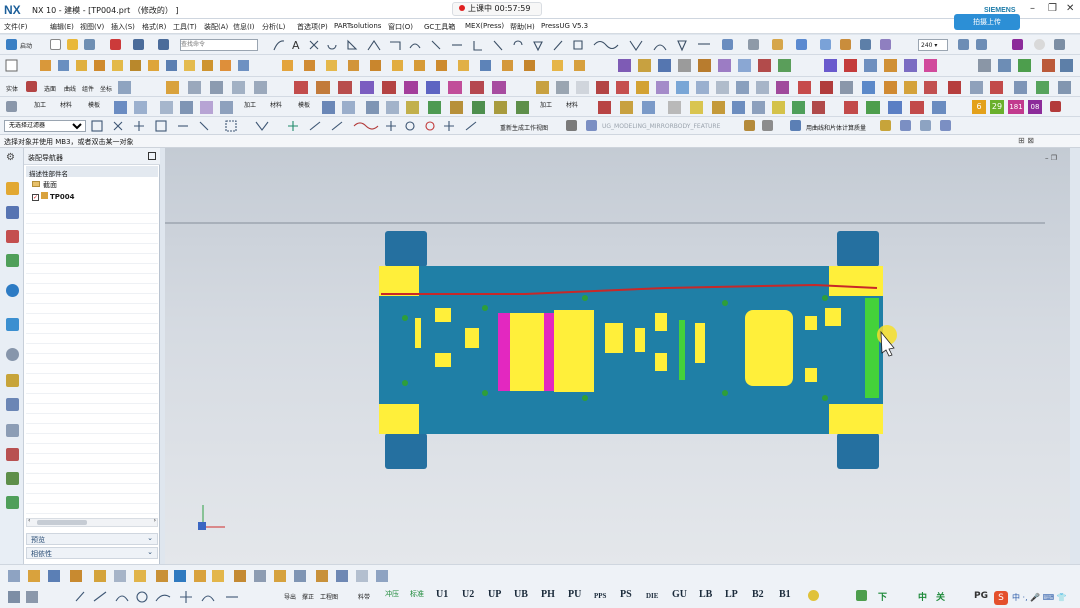 This screenshot has height=608, width=1080. Describe the element at coordinates (62, 27) in the screenshot. I see `menu-edit: 编辑(E)` at that location.